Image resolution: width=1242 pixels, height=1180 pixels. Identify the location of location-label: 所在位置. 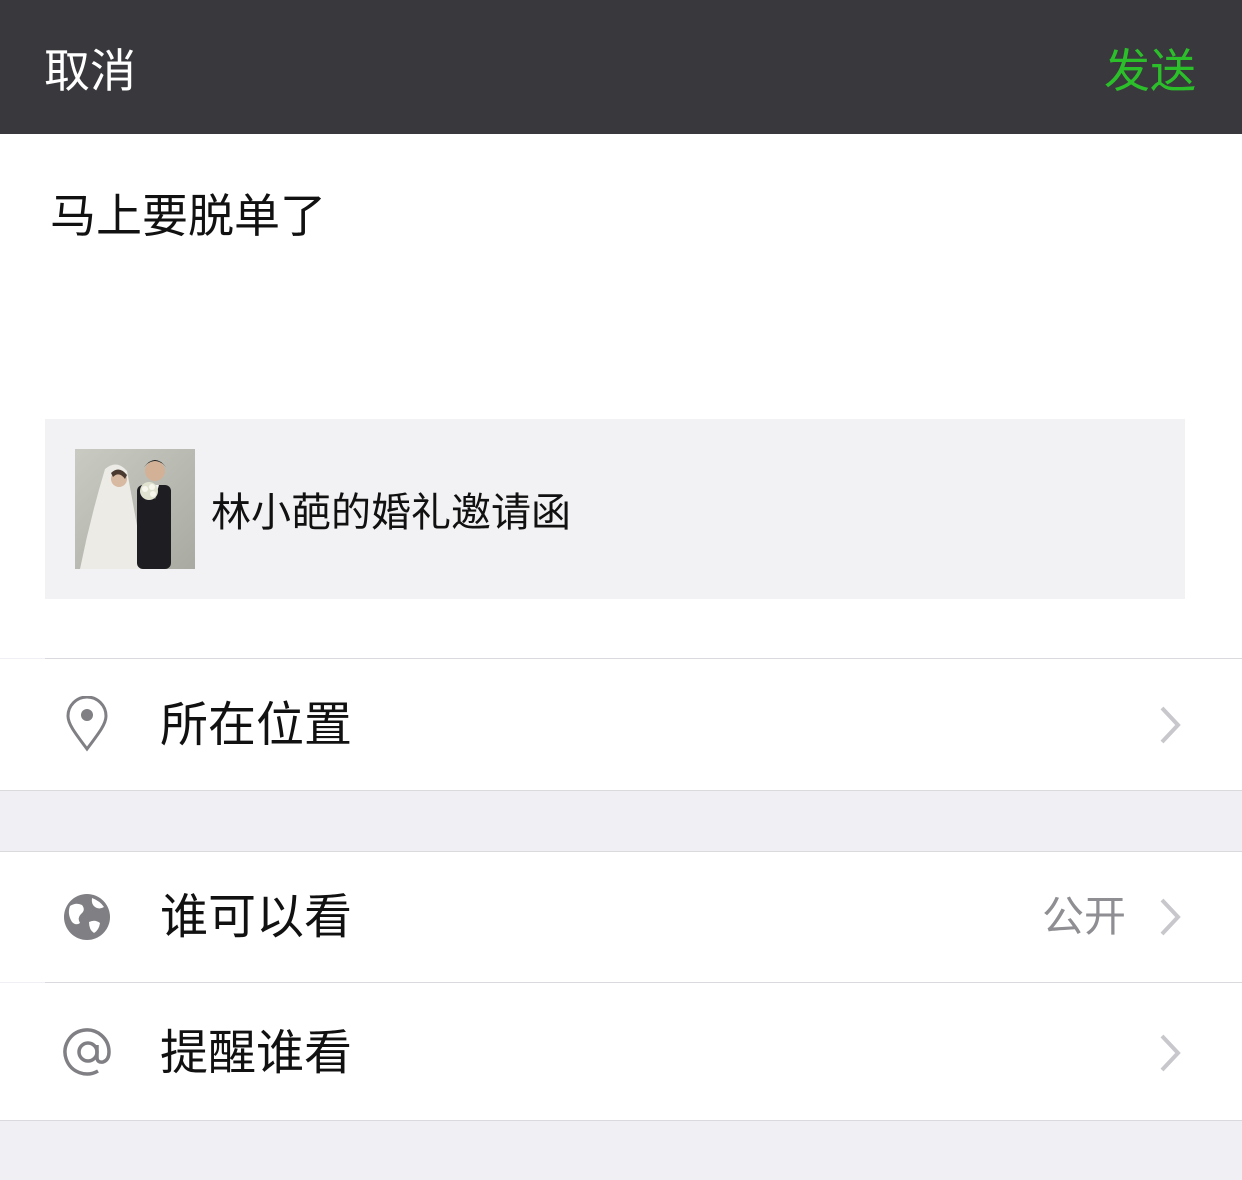
(256, 725).